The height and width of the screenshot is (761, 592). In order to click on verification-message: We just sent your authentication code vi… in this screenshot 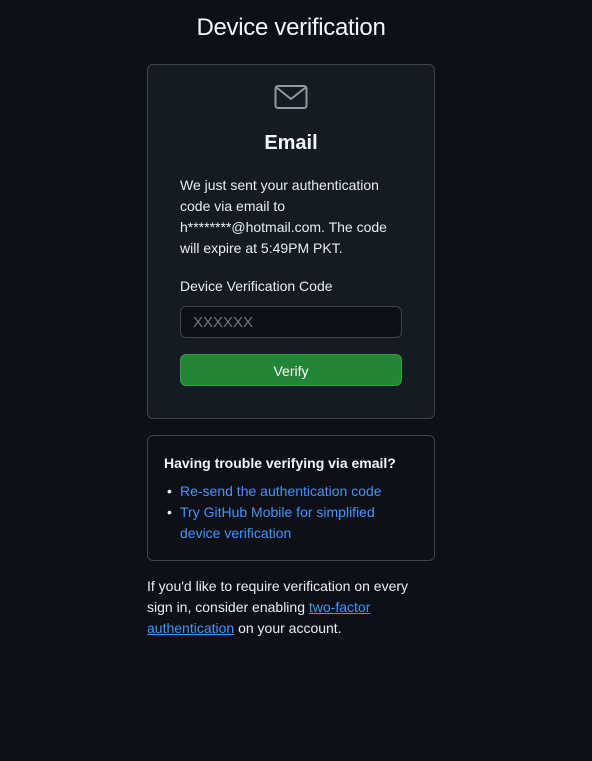, I will do `click(283, 216)`.